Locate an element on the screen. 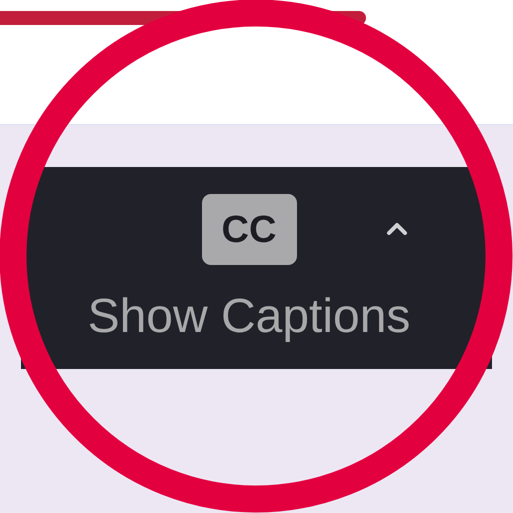 Image resolution: width=513 pixels, height=513 pixels. button-label: Show Captions is located at coordinates (249, 317).